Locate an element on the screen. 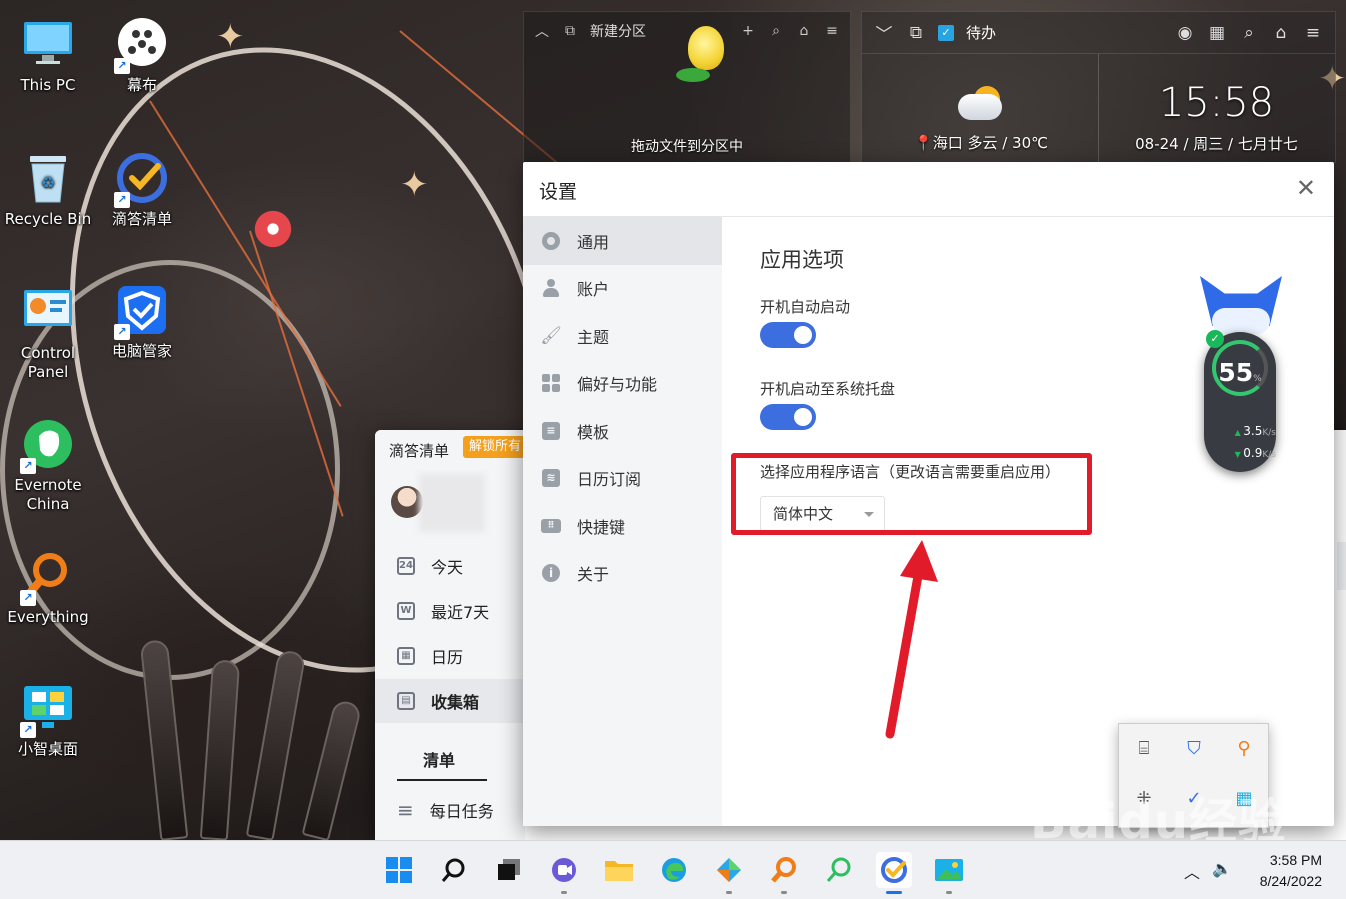 The width and height of the screenshot is (1346, 899). ticktick-icon is located at coordinates (894, 873).